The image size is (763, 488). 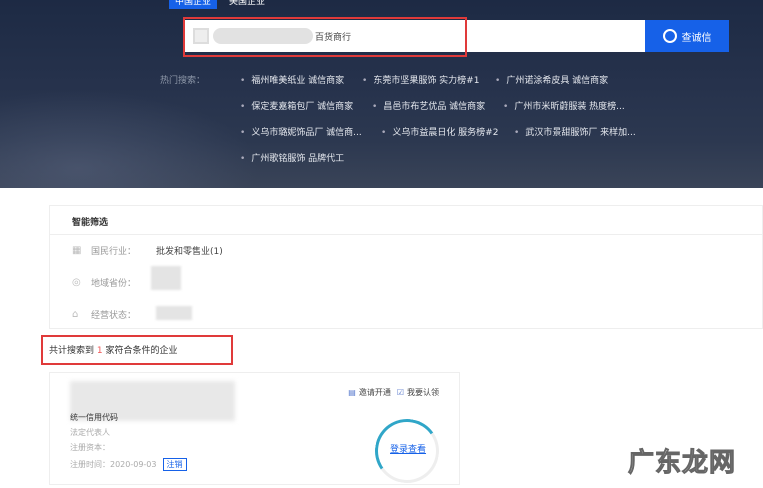 What do you see at coordinates (193, 4) in the screenshot?
I see `tab-china: 中国企业` at bounding box center [193, 4].